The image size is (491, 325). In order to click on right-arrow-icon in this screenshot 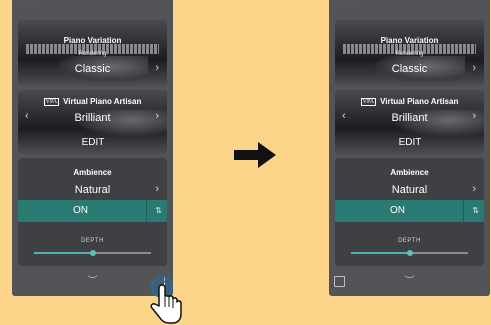, I will do `click(255, 155)`.